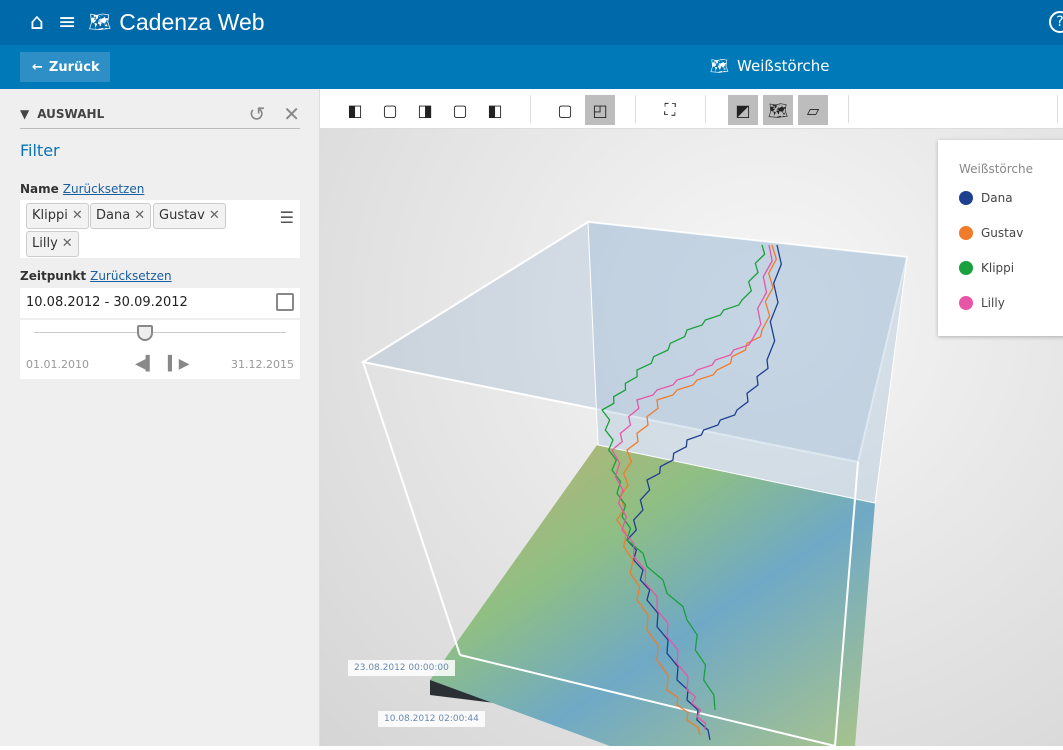 This screenshot has width=1063, height=750. I want to click on cube-front-icon: ◧, so click(355, 110).